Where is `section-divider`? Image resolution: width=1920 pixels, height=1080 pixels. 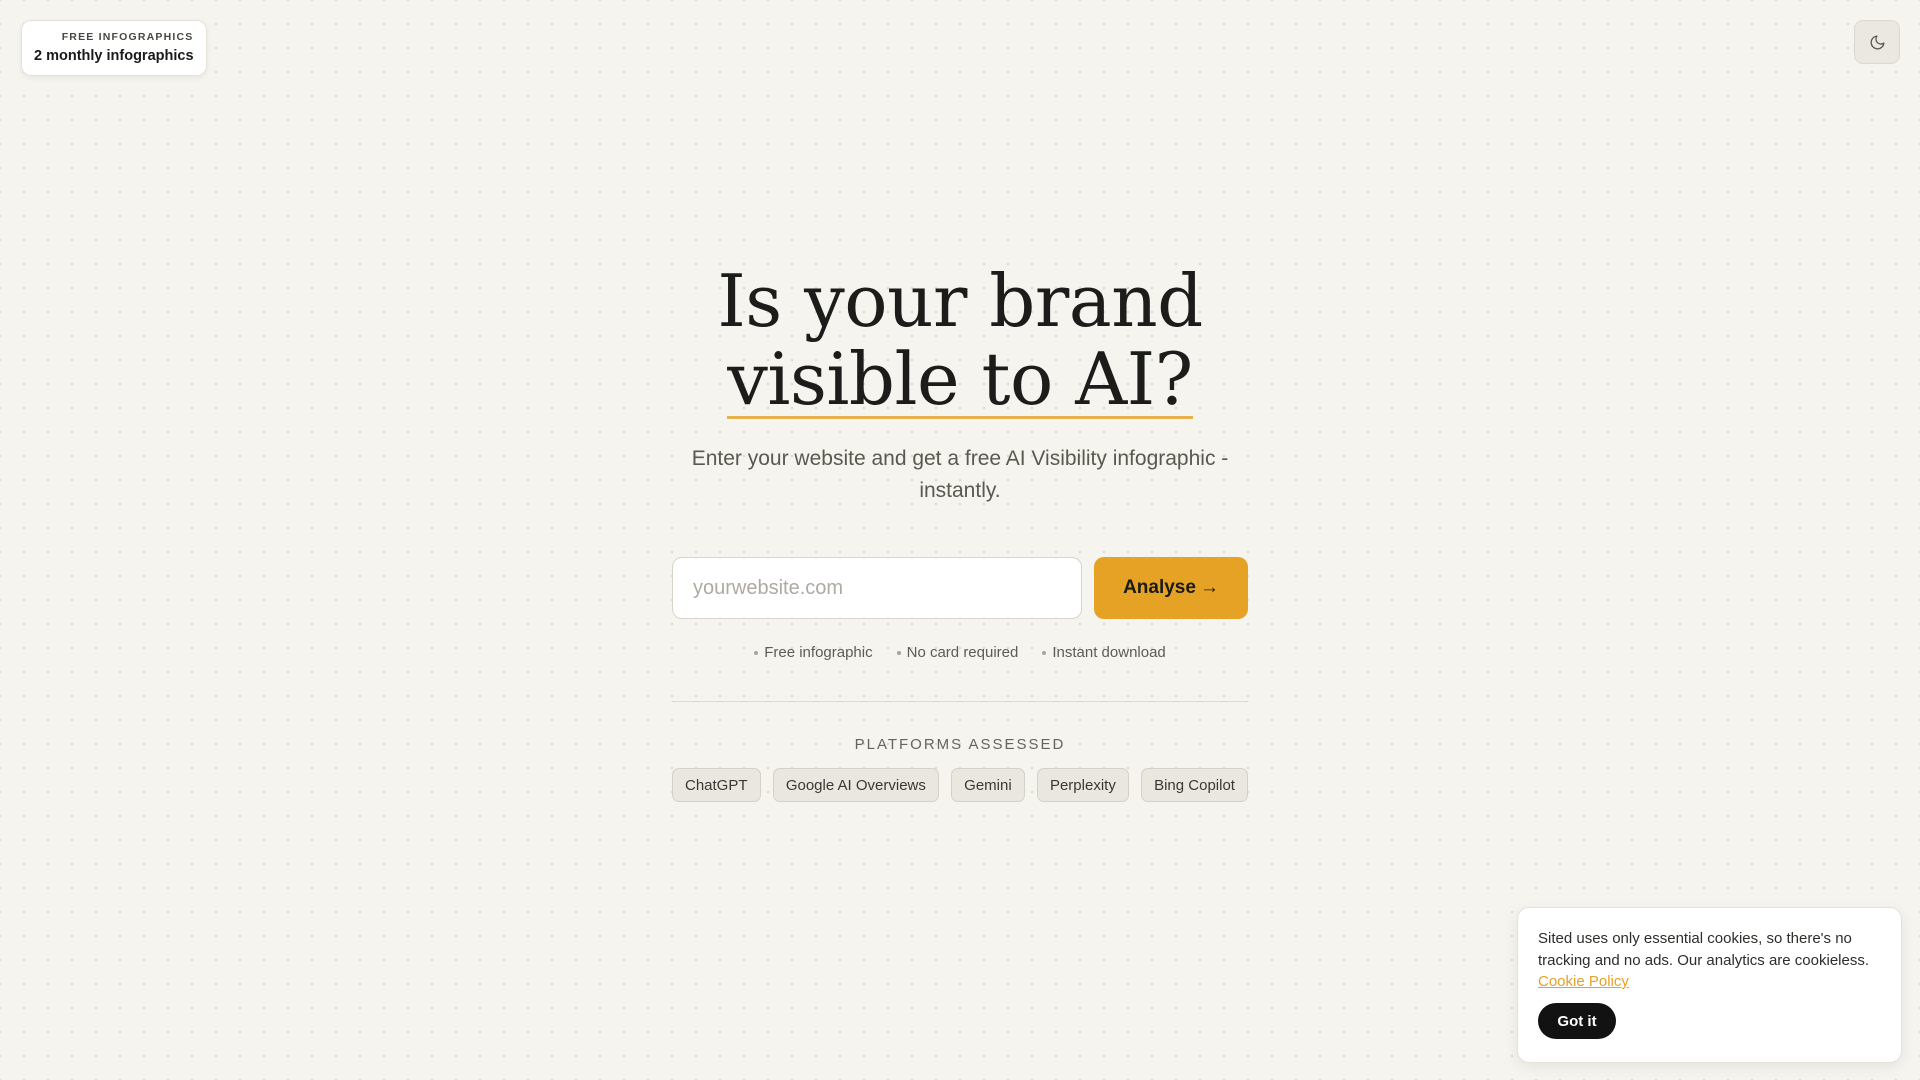 section-divider is located at coordinates (960, 701).